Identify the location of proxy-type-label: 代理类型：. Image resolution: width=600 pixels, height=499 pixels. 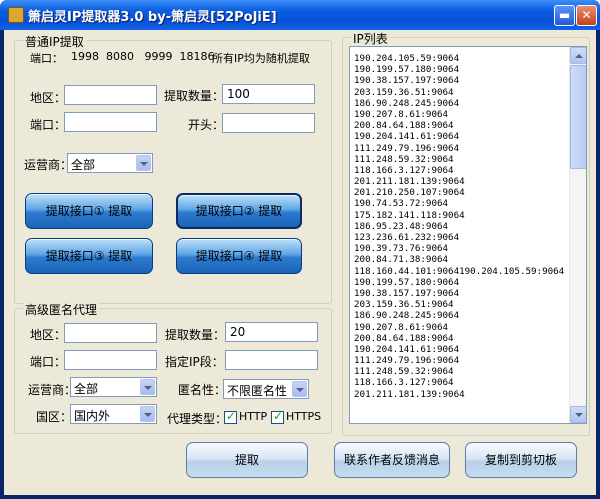
(197, 419).